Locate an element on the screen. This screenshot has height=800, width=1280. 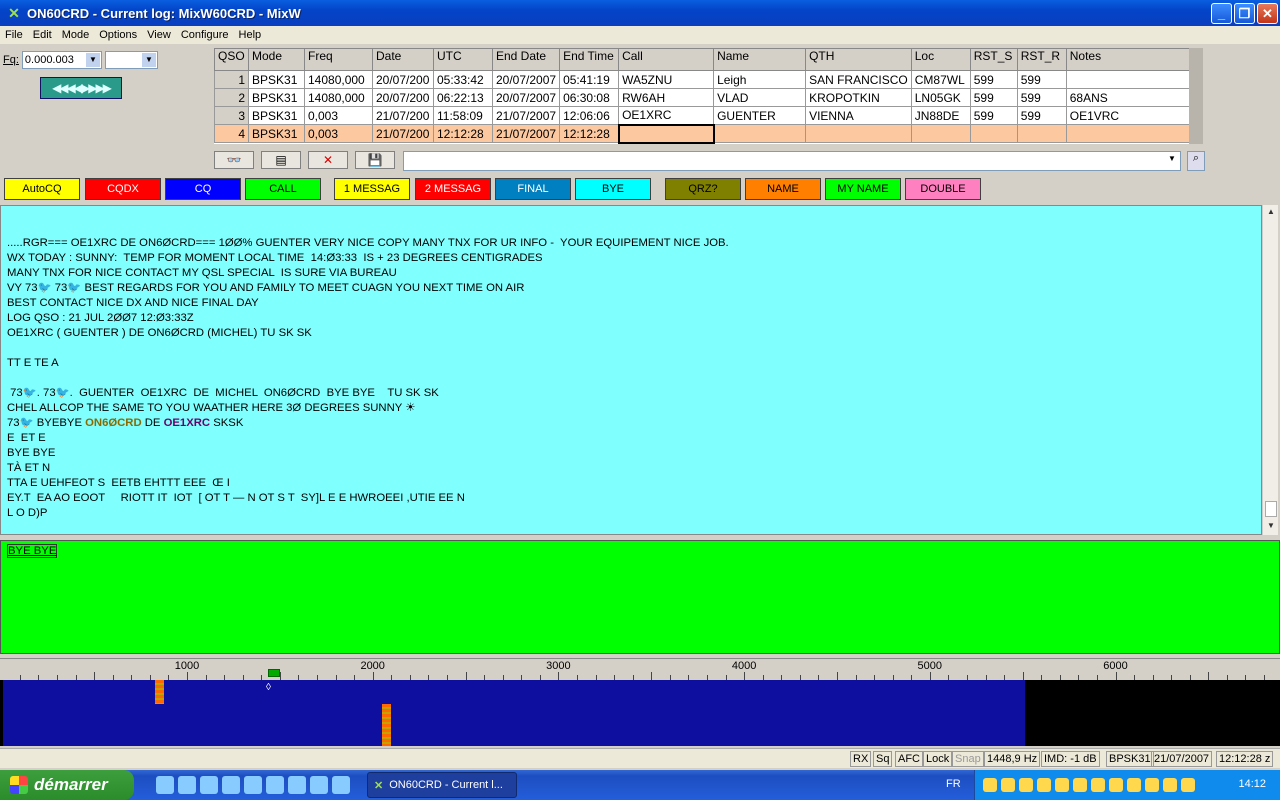
transmit-window: BYE BYE is located at coordinates (640, 597).